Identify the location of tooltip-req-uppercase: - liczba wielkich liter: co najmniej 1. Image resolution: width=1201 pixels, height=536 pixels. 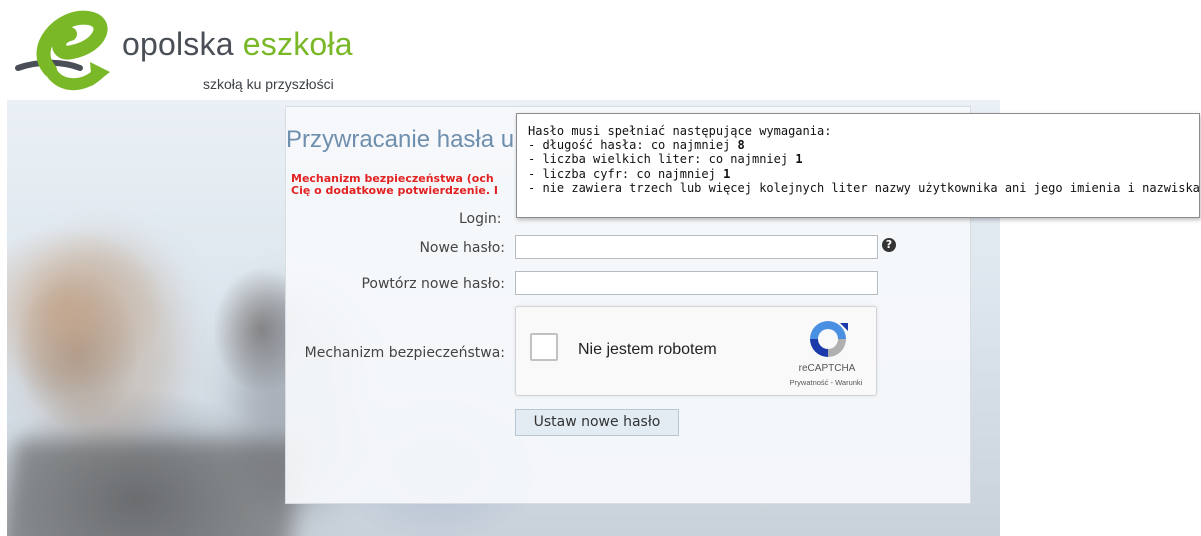
(863, 159).